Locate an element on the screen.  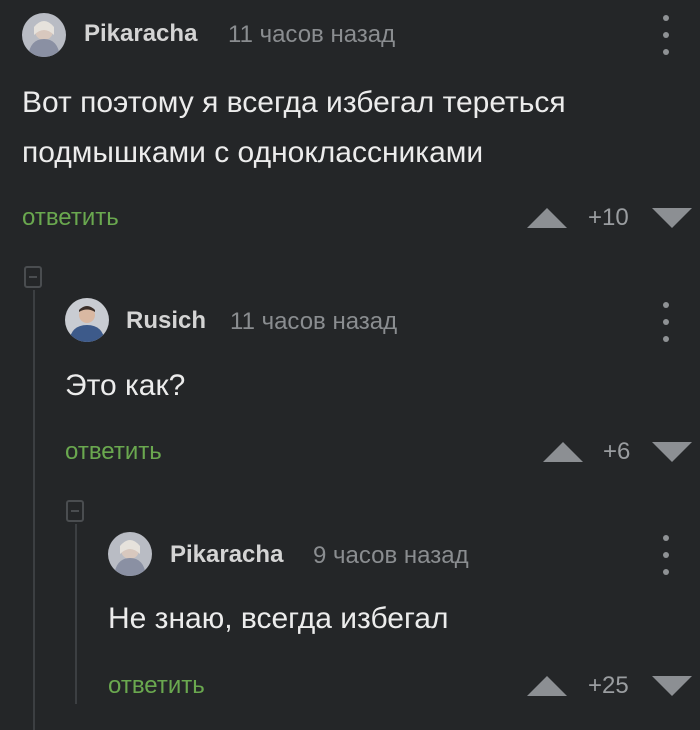
comment-text: Это как? is located at coordinates (125, 386).